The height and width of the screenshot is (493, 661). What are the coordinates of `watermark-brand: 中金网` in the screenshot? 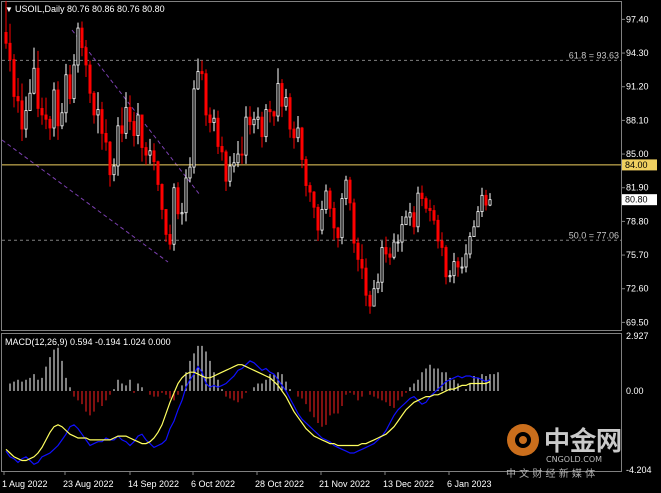 It's located at (583, 441).